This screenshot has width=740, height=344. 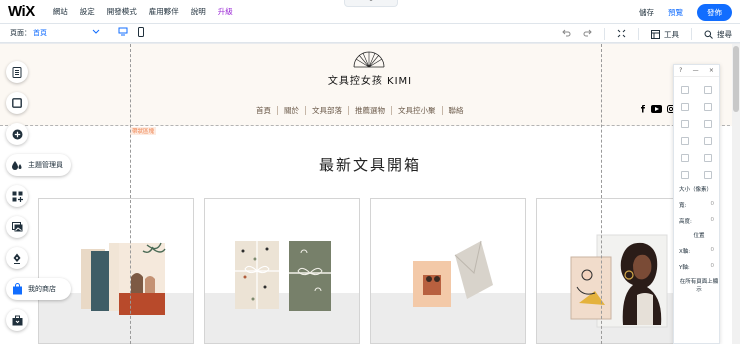 What do you see at coordinates (17, 258) in the screenshot?
I see `blog-button` at bounding box center [17, 258].